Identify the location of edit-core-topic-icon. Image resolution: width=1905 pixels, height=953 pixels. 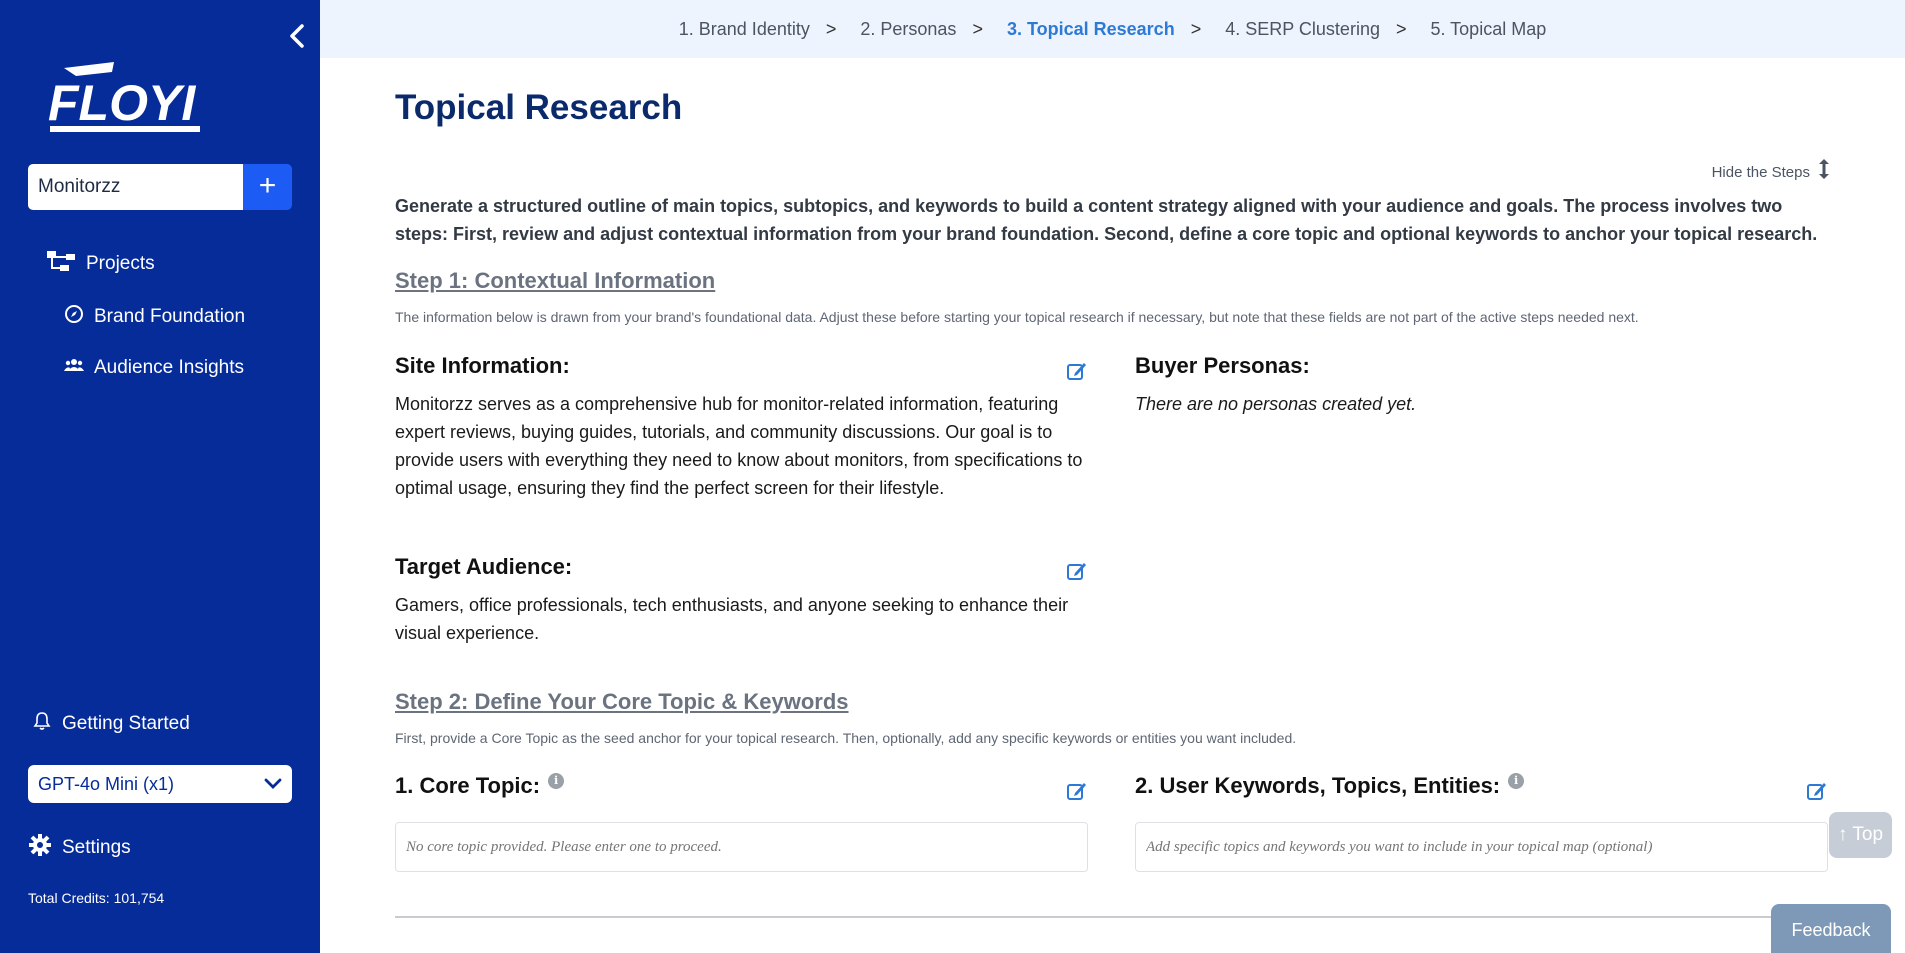
(1077, 791).